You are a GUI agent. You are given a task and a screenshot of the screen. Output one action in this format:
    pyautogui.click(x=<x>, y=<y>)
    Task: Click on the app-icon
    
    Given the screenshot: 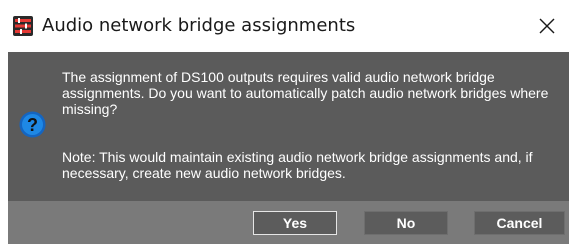 What is the action you would take?
    pyautogui.click(x=23, y=26)
    